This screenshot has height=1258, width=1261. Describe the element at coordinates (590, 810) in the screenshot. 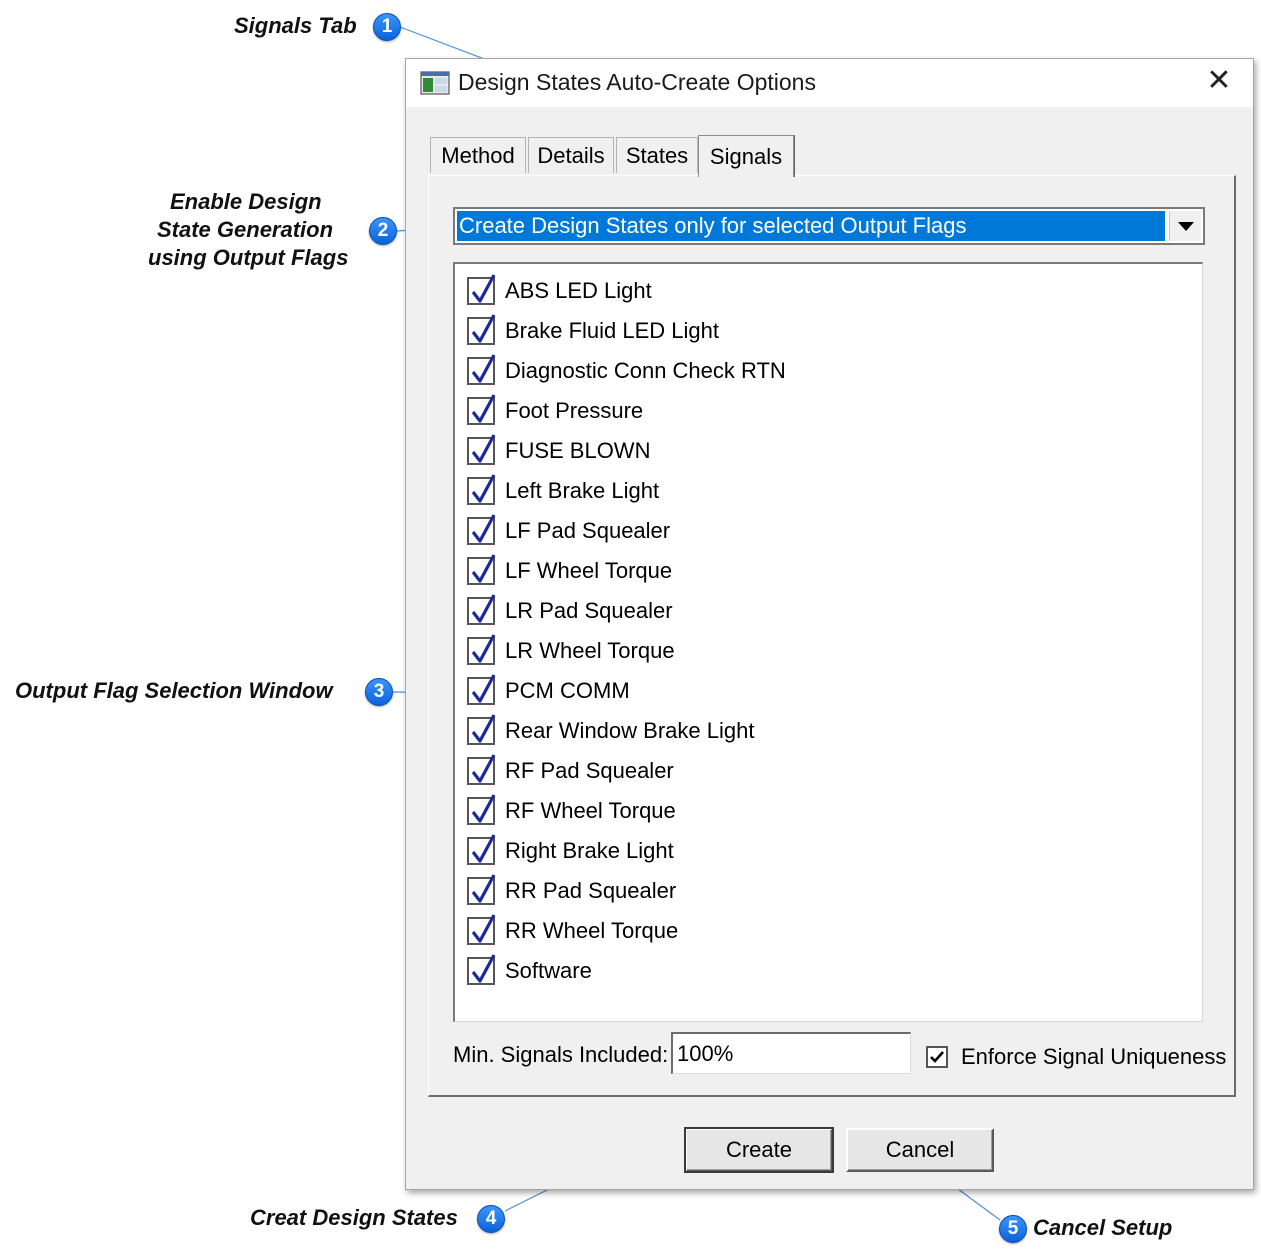

I see `output-flag-label: RF Wheel Torque` at that location.